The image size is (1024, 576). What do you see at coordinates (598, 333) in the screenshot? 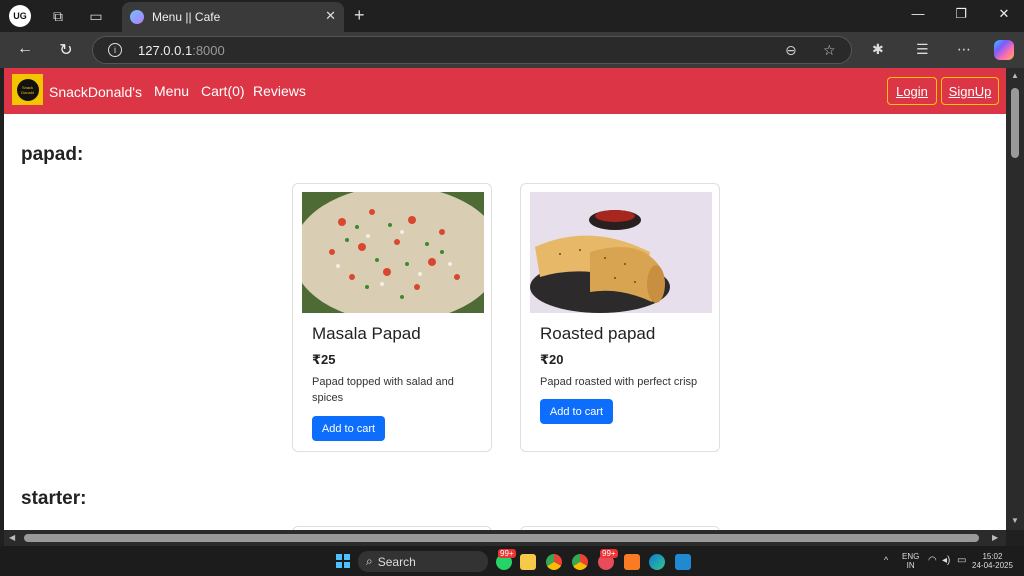
I see `item-name: Roasted papad` at bounding box center [598, 333].